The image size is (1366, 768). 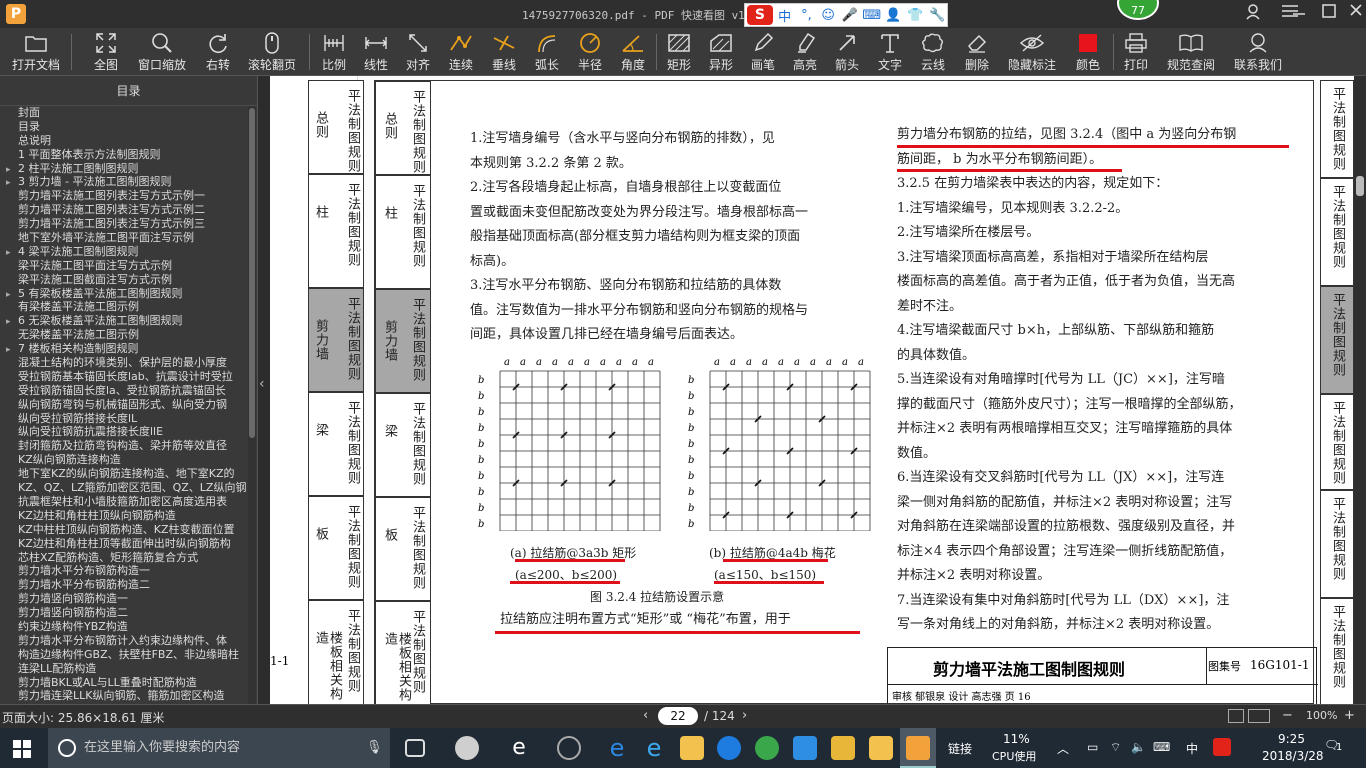 I want to click on app-pinwheel-icon, so click(x=467, y=748).